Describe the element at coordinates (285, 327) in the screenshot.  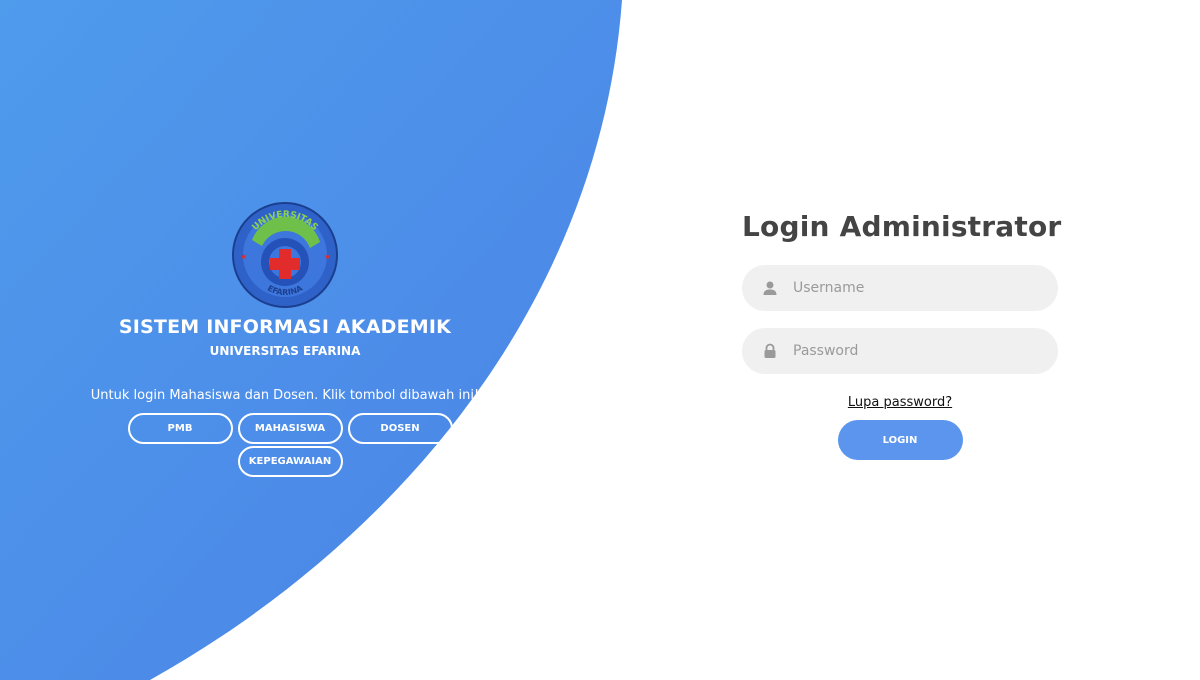
I see `system-title: SISTEM INFORMASI AKADEMIK` at that location.